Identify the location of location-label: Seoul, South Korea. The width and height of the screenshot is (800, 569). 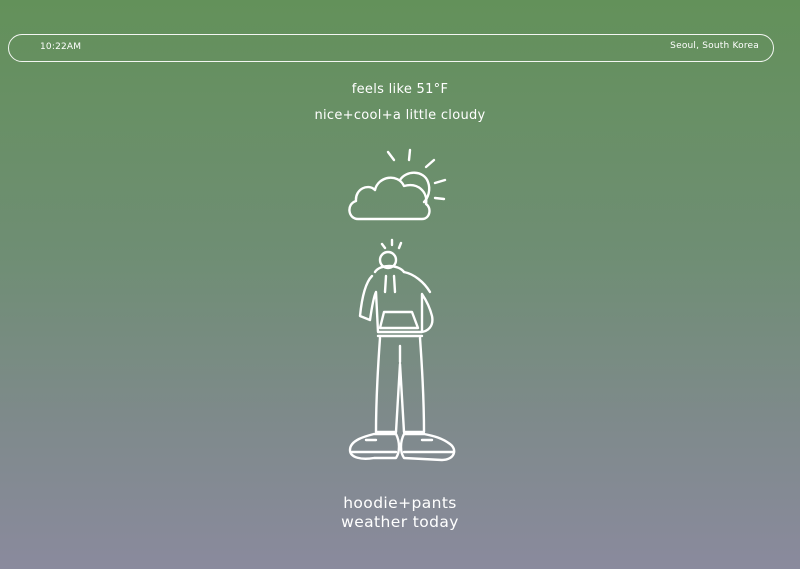
(714, 46).